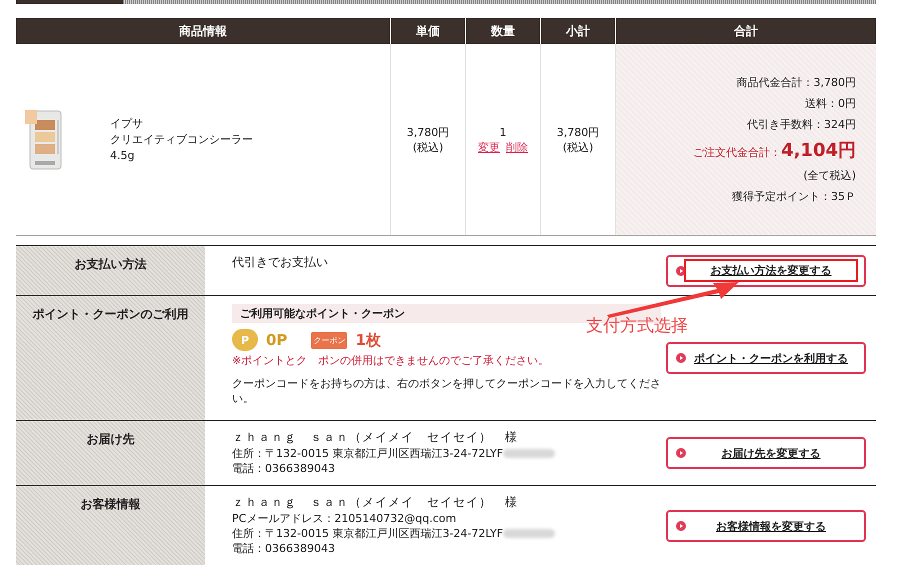  What do you see at coordinates (766, 453) in the screenshot?
I see `change-button: お届け先を変更する` at bounding box center [766, 453].